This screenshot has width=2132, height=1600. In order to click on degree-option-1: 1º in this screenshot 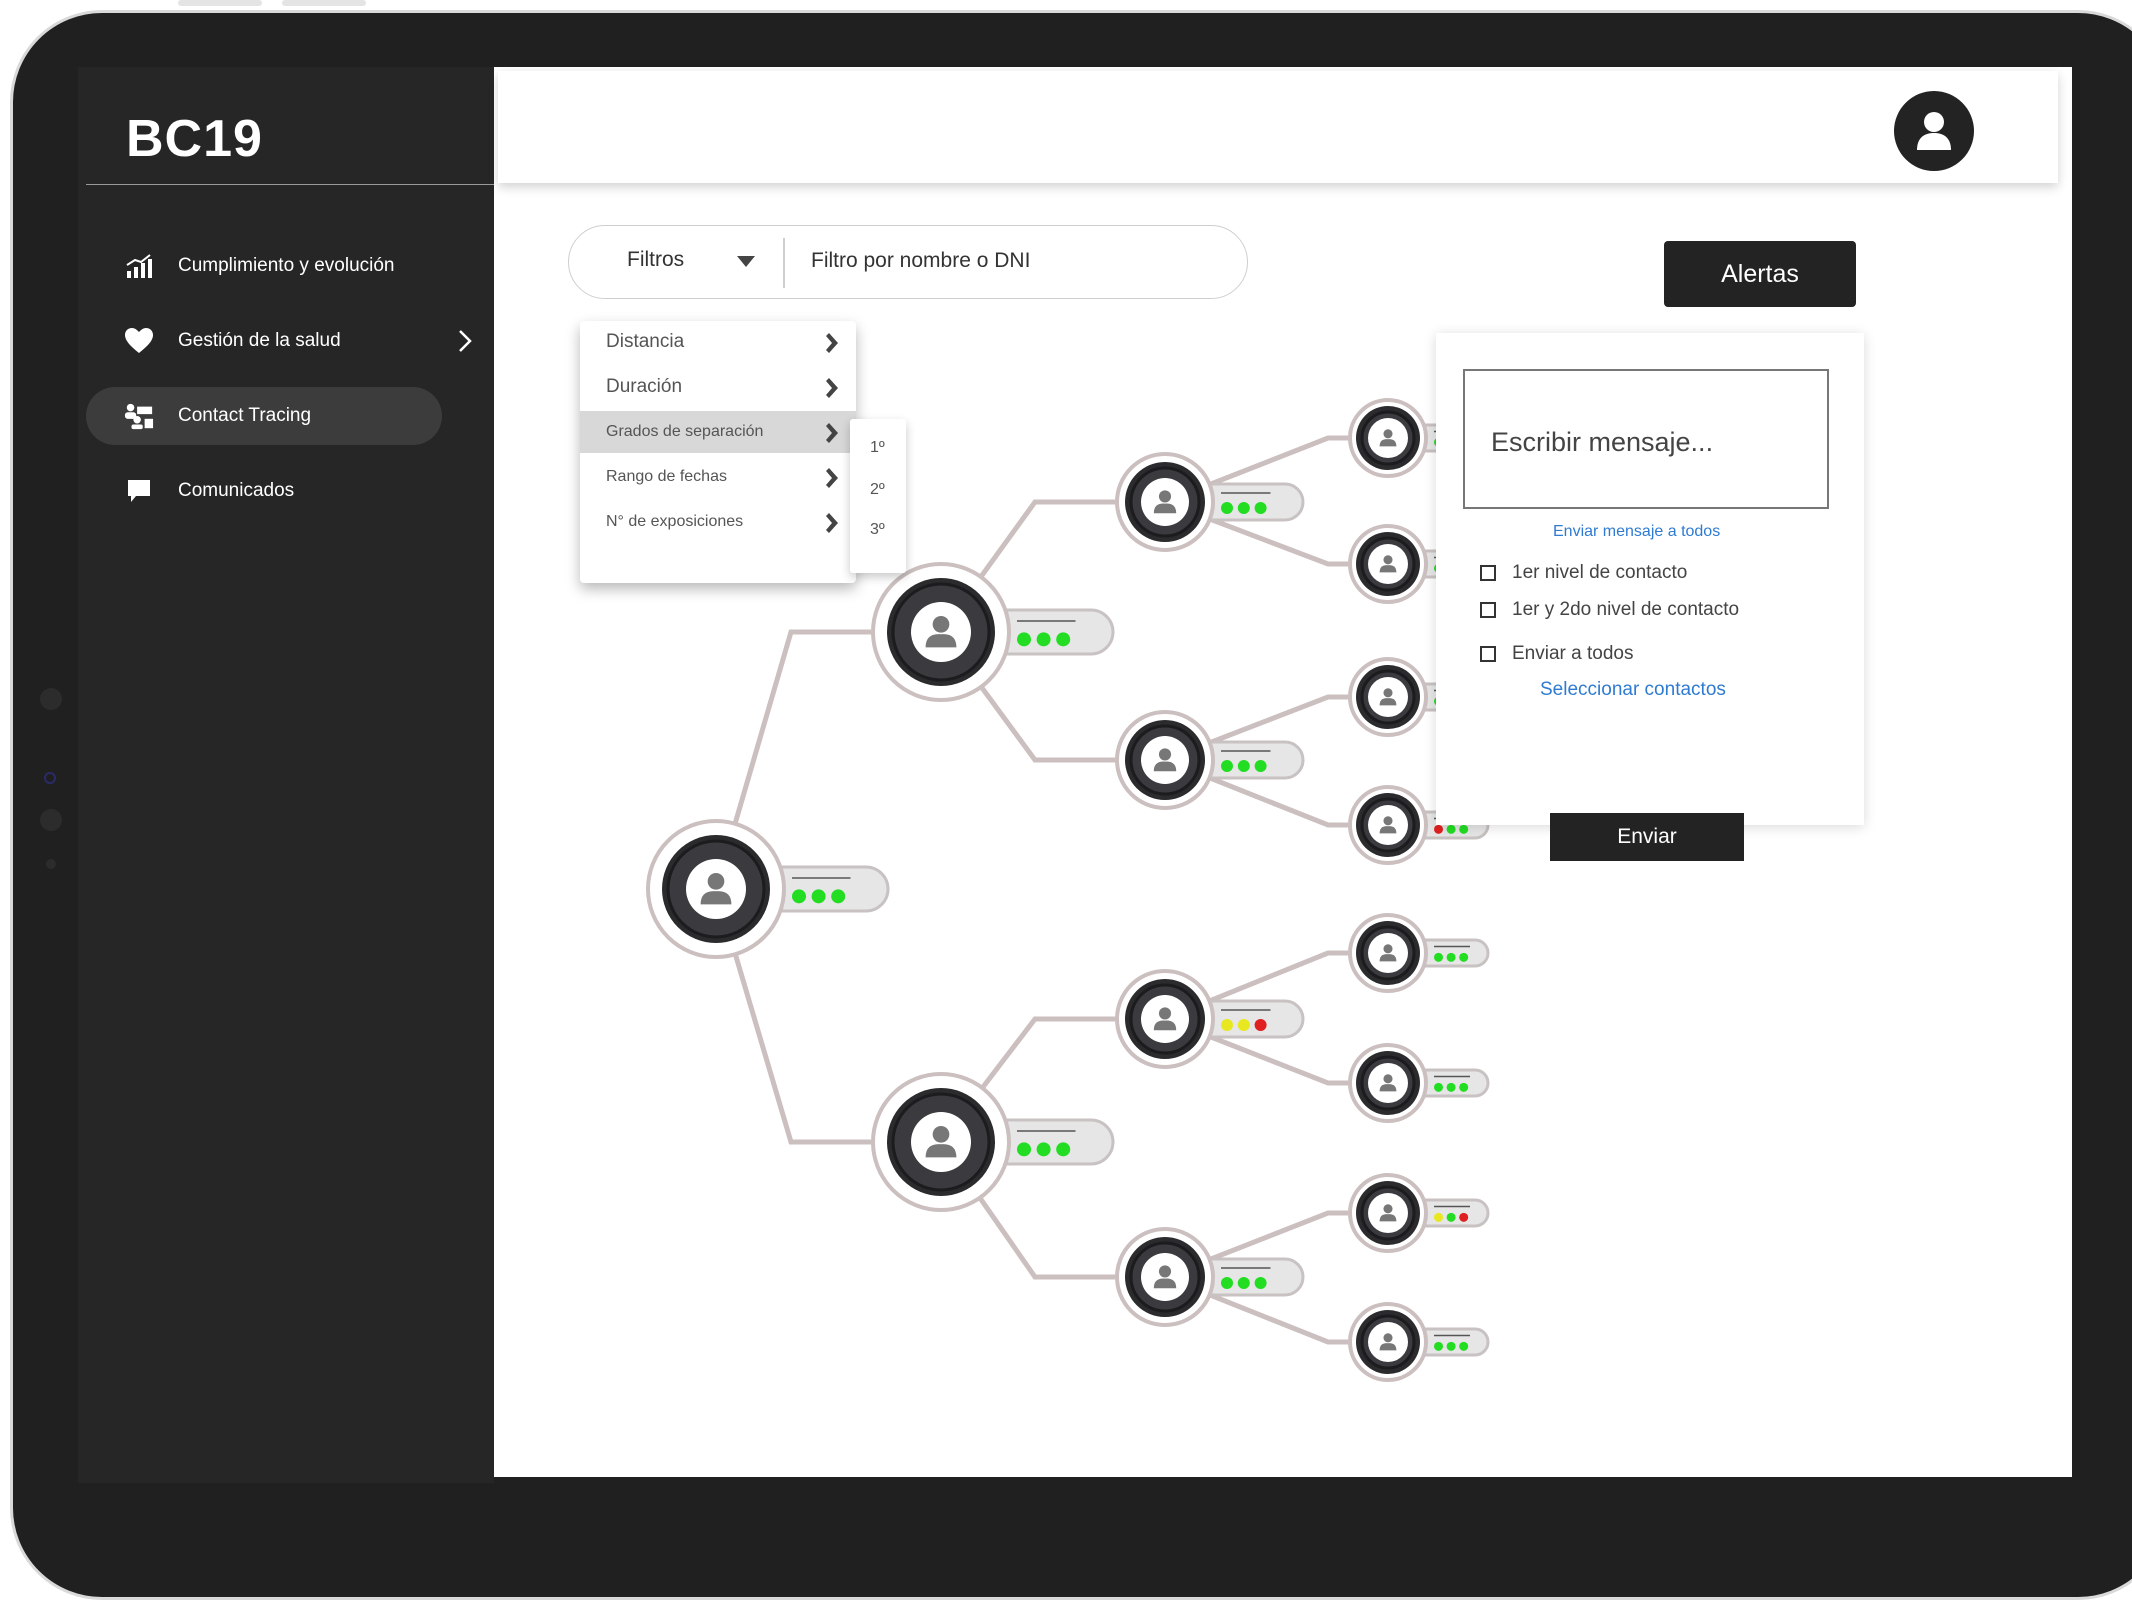, I will do `click(877, 448)`.